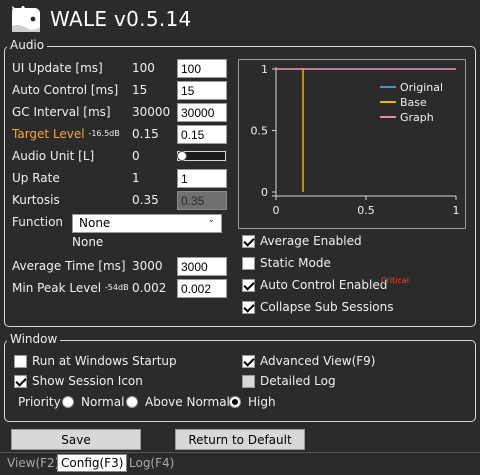 The image size is (480, 475). I want to click on priority-normal-option: Normal, so click(94, 403).